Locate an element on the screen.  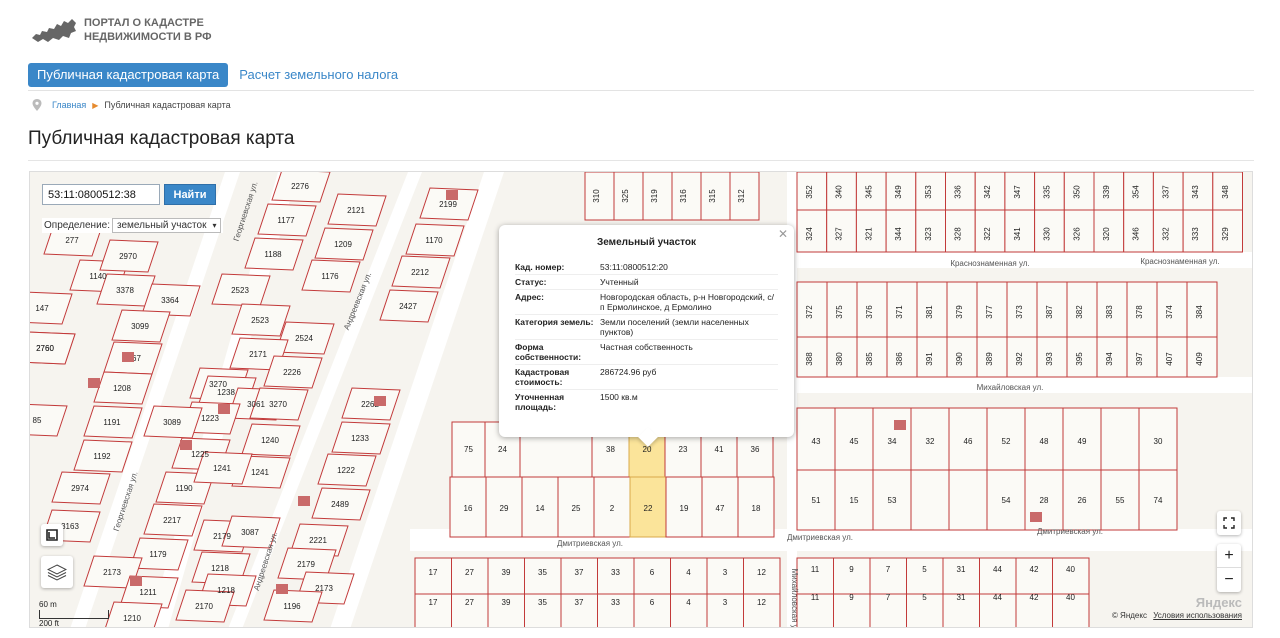
parcel-number: 74 is located at coordinates (1158, 500).